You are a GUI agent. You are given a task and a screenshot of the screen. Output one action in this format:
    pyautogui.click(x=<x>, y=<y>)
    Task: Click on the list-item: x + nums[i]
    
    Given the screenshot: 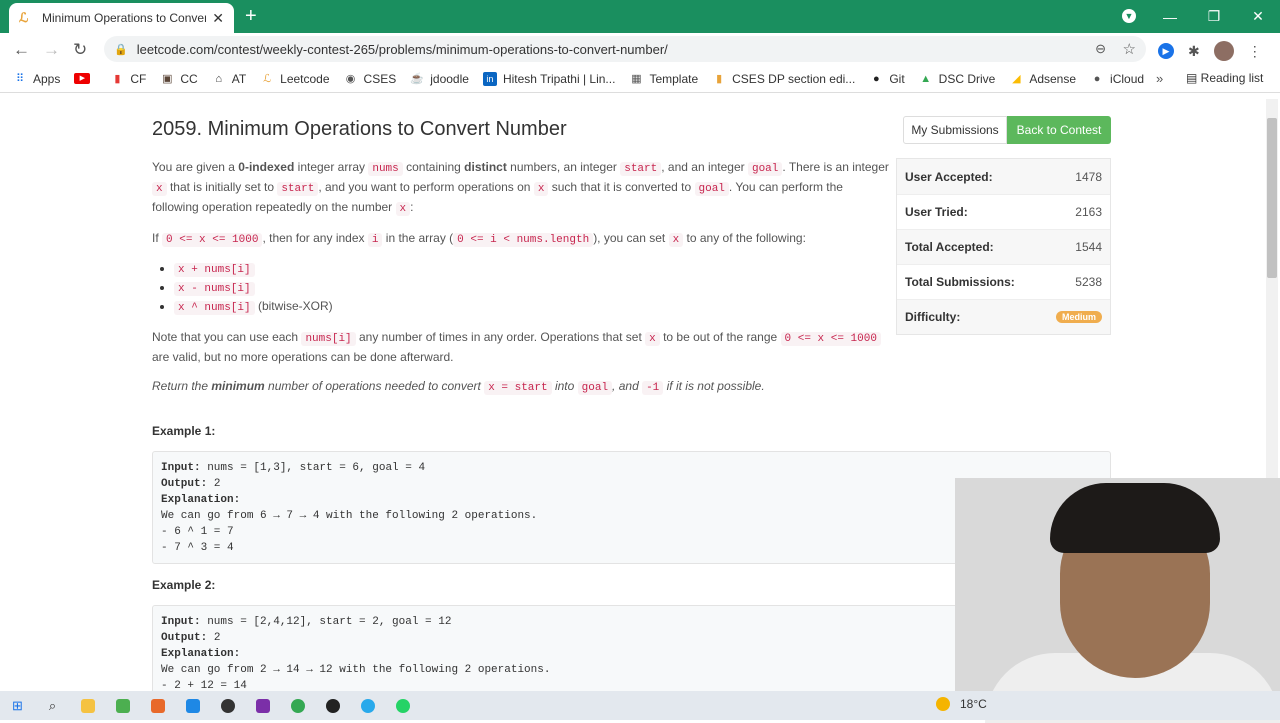 What is the action you would take?
    pyautogui.click(x=532, y=269)
    